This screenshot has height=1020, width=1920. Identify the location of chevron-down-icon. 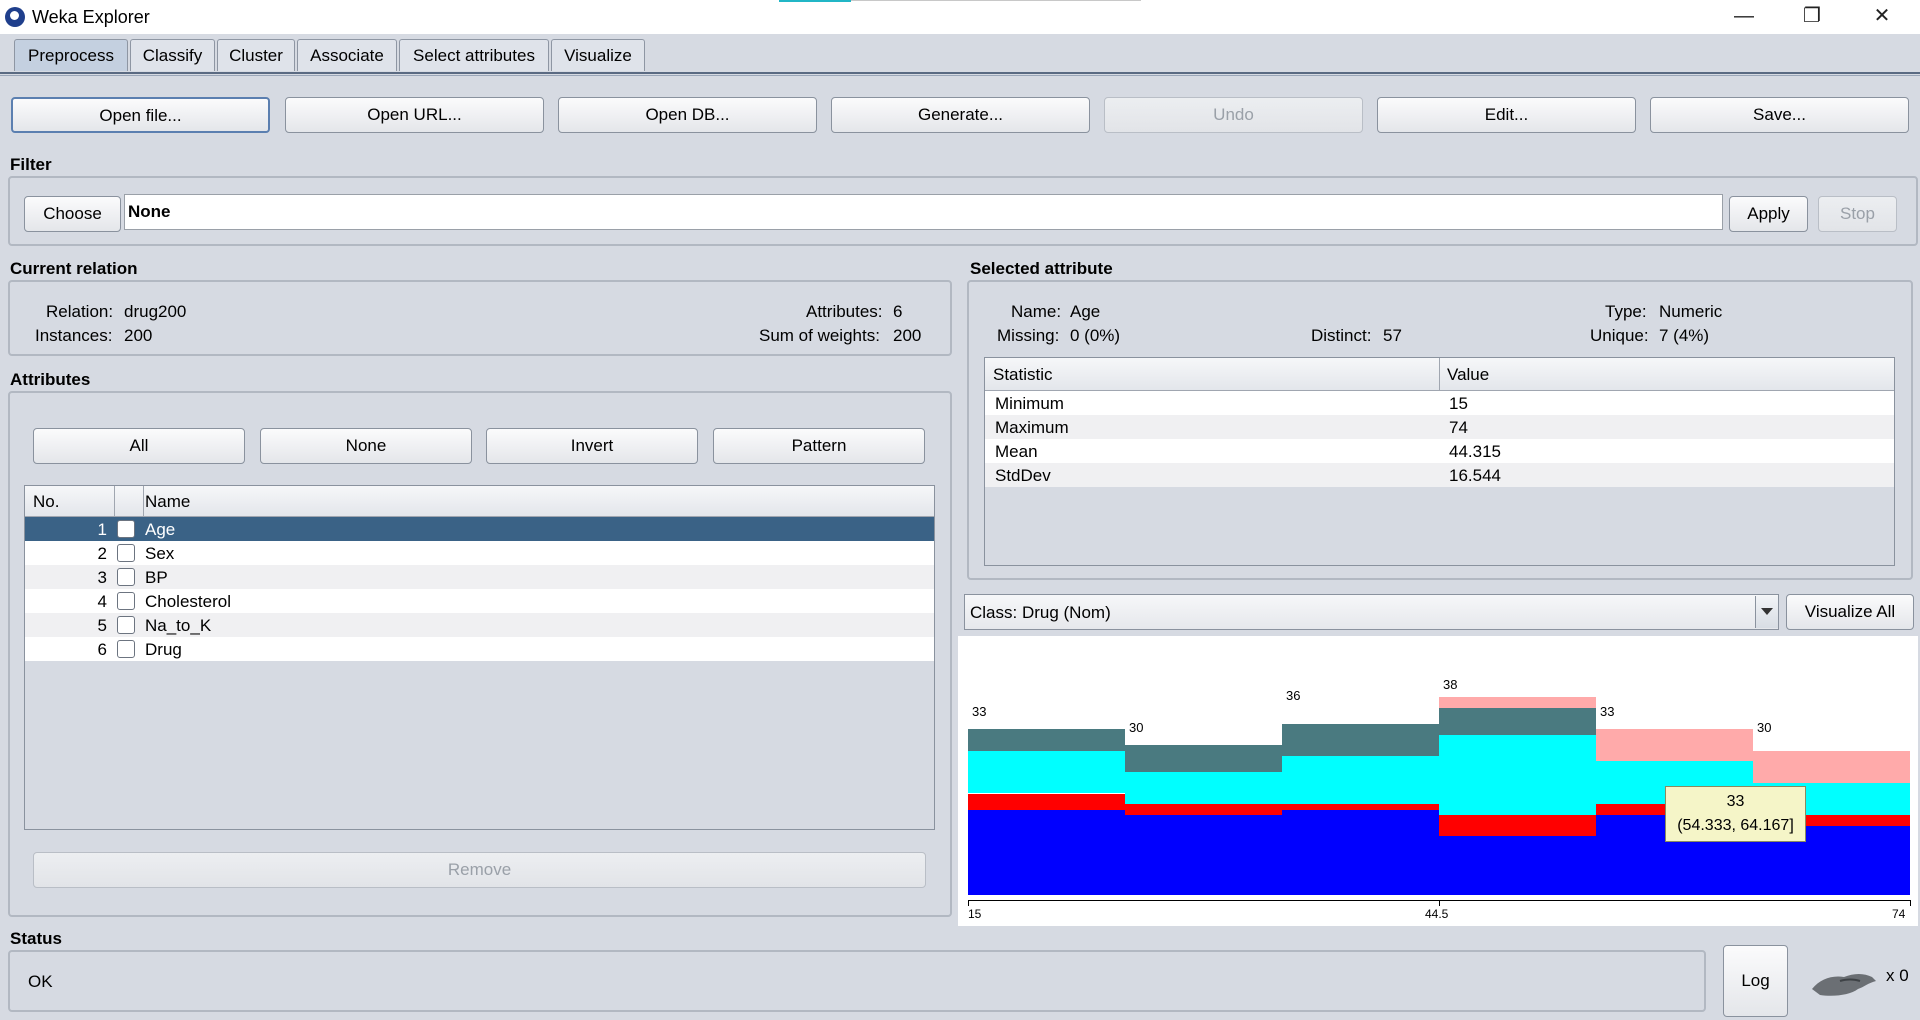
(1767, 611).